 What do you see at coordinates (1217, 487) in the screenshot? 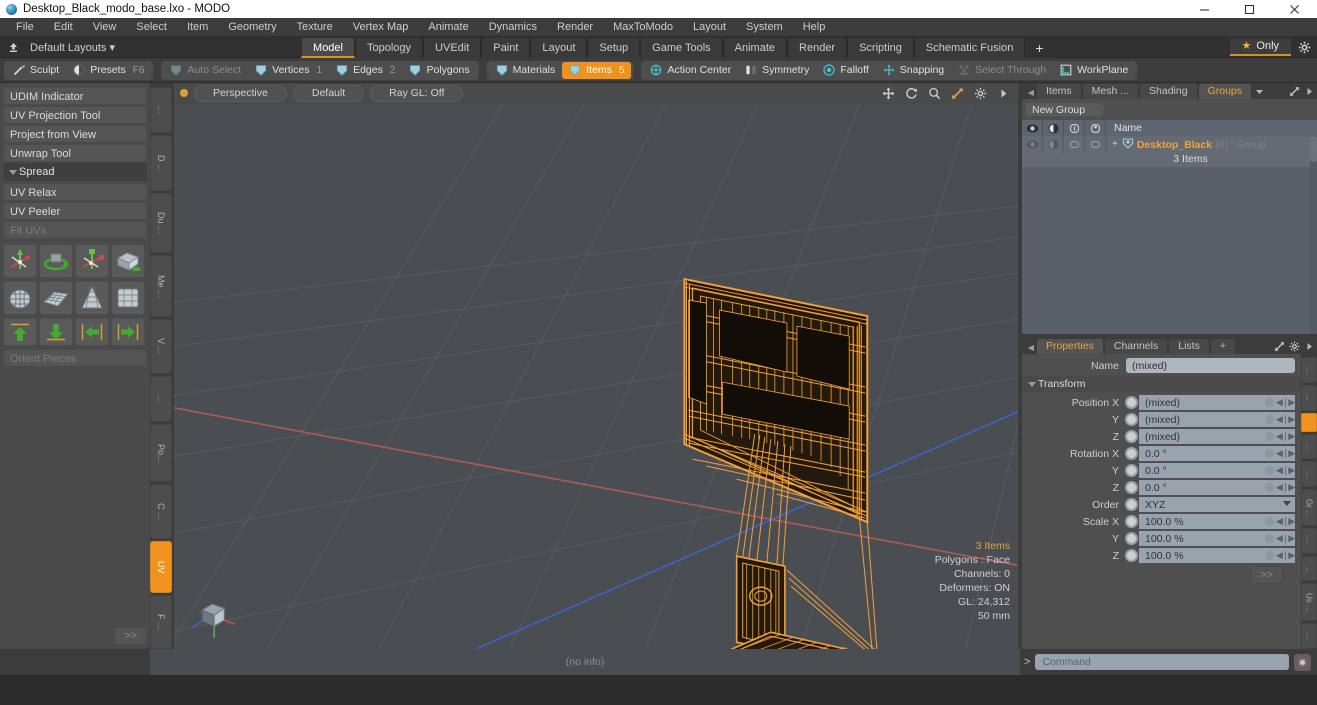
I see `field-input: 0.0 ° ◀❘▶` at bounding box center [1217, 487].